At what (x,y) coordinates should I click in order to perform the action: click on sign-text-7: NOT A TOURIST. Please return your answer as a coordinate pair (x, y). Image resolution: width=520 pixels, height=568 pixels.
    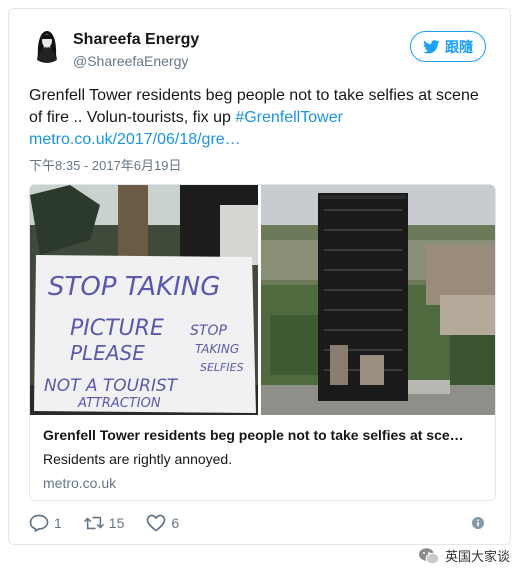
    Looking at the image, I should click on (111, 386).